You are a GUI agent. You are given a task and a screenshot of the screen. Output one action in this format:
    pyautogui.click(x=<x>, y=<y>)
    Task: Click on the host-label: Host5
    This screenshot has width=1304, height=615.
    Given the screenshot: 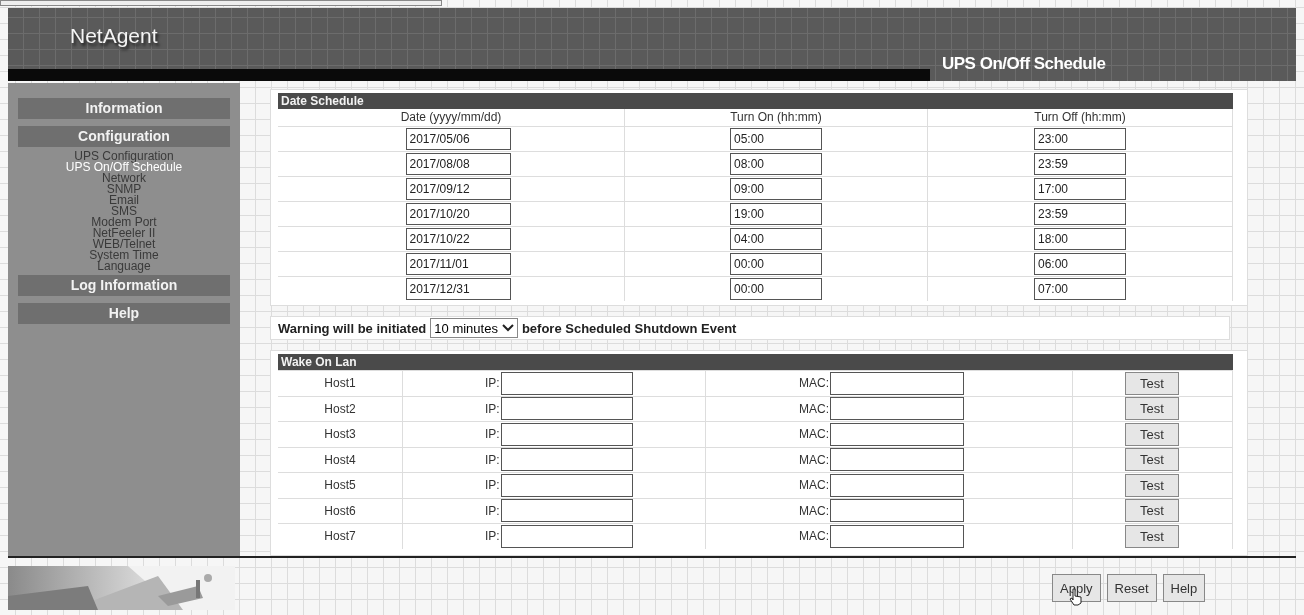 What is the action you would take?
    pyautogui.click(x=340, y=485)
    